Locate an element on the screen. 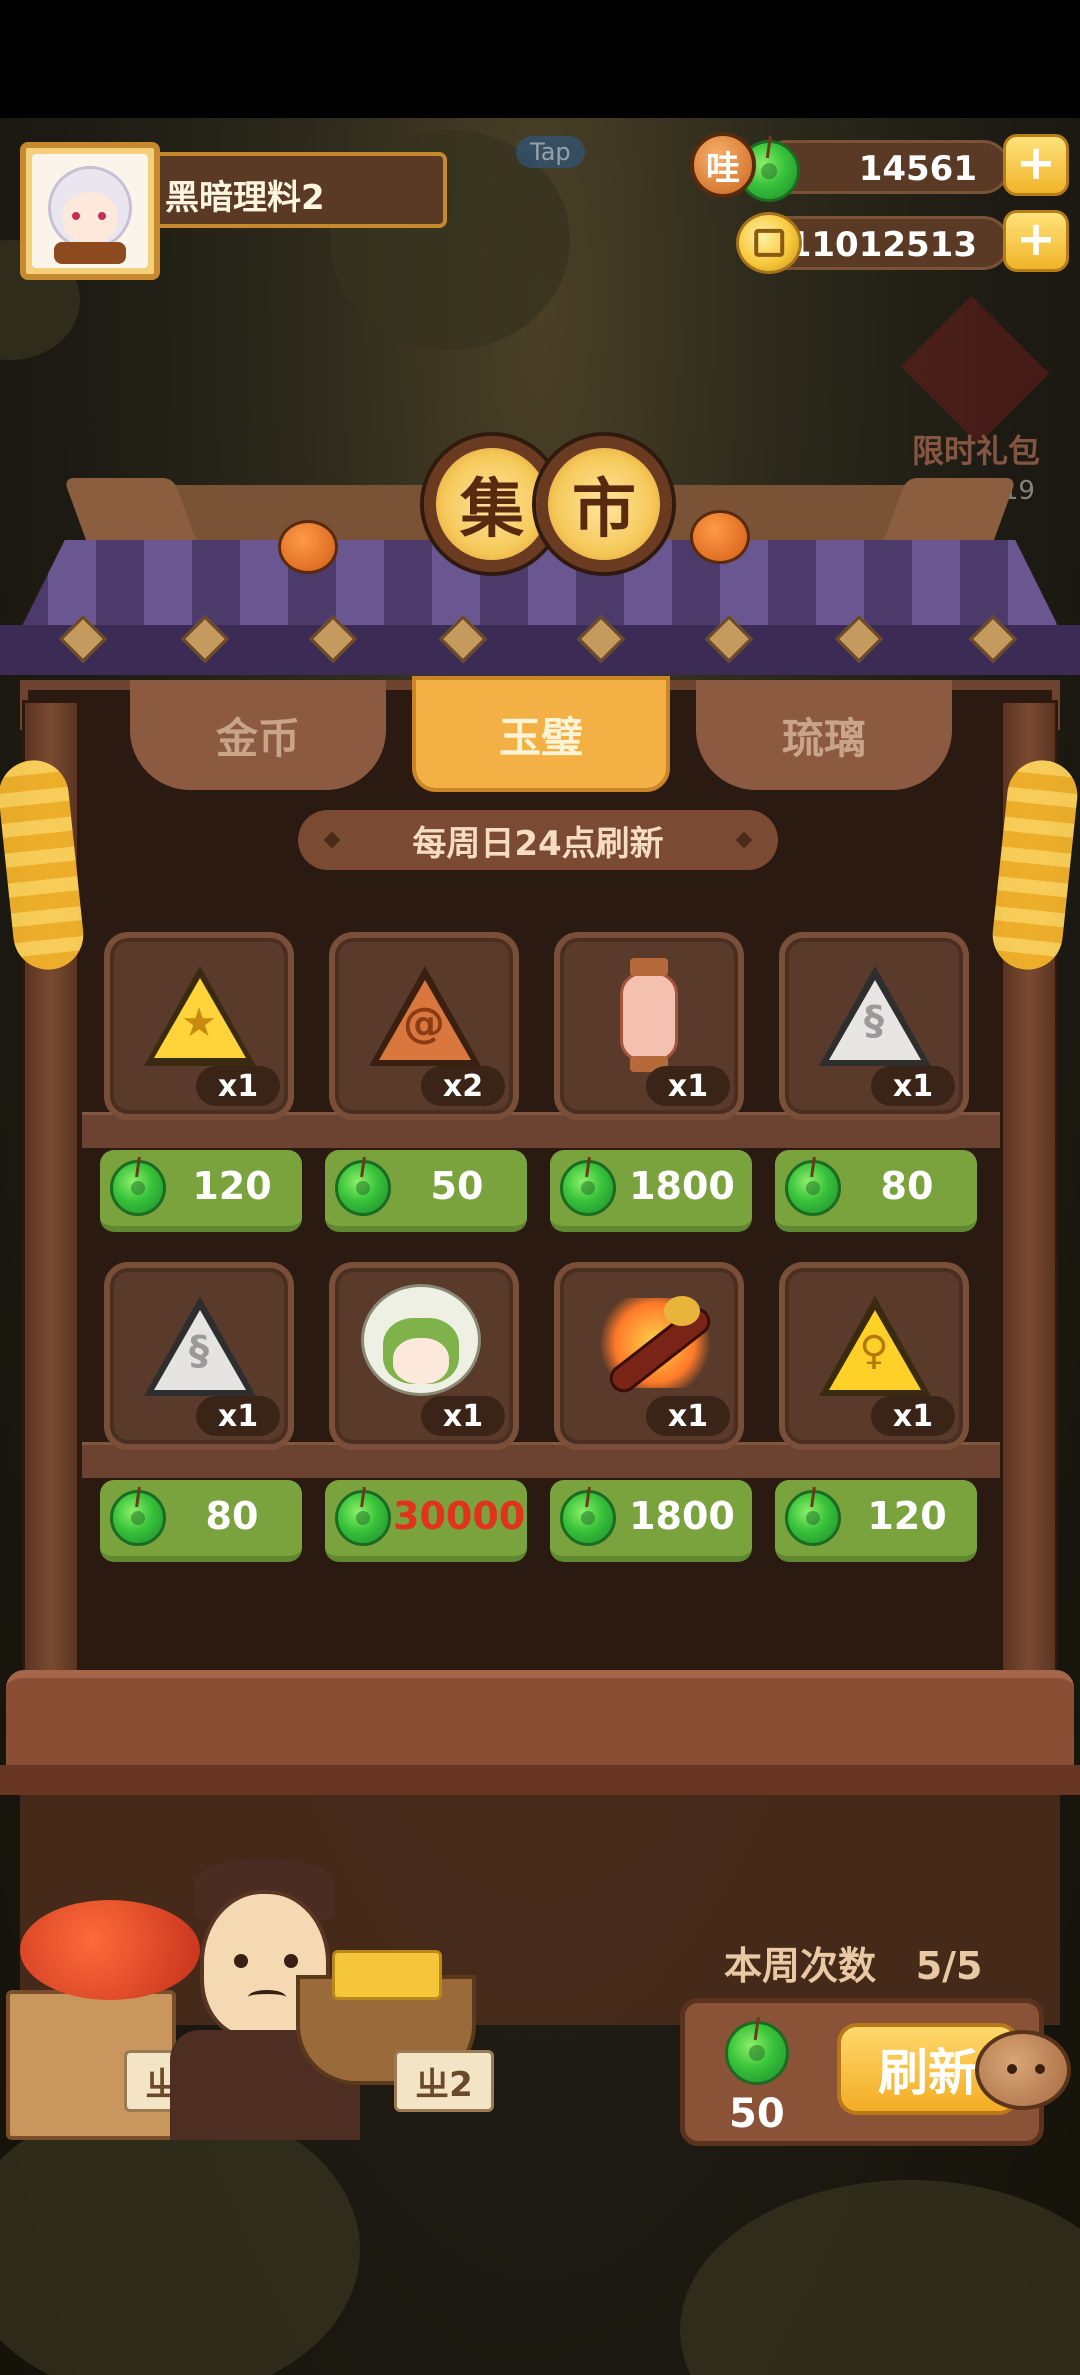  cloud-glyph: § is located at coordinates (874, 1021).